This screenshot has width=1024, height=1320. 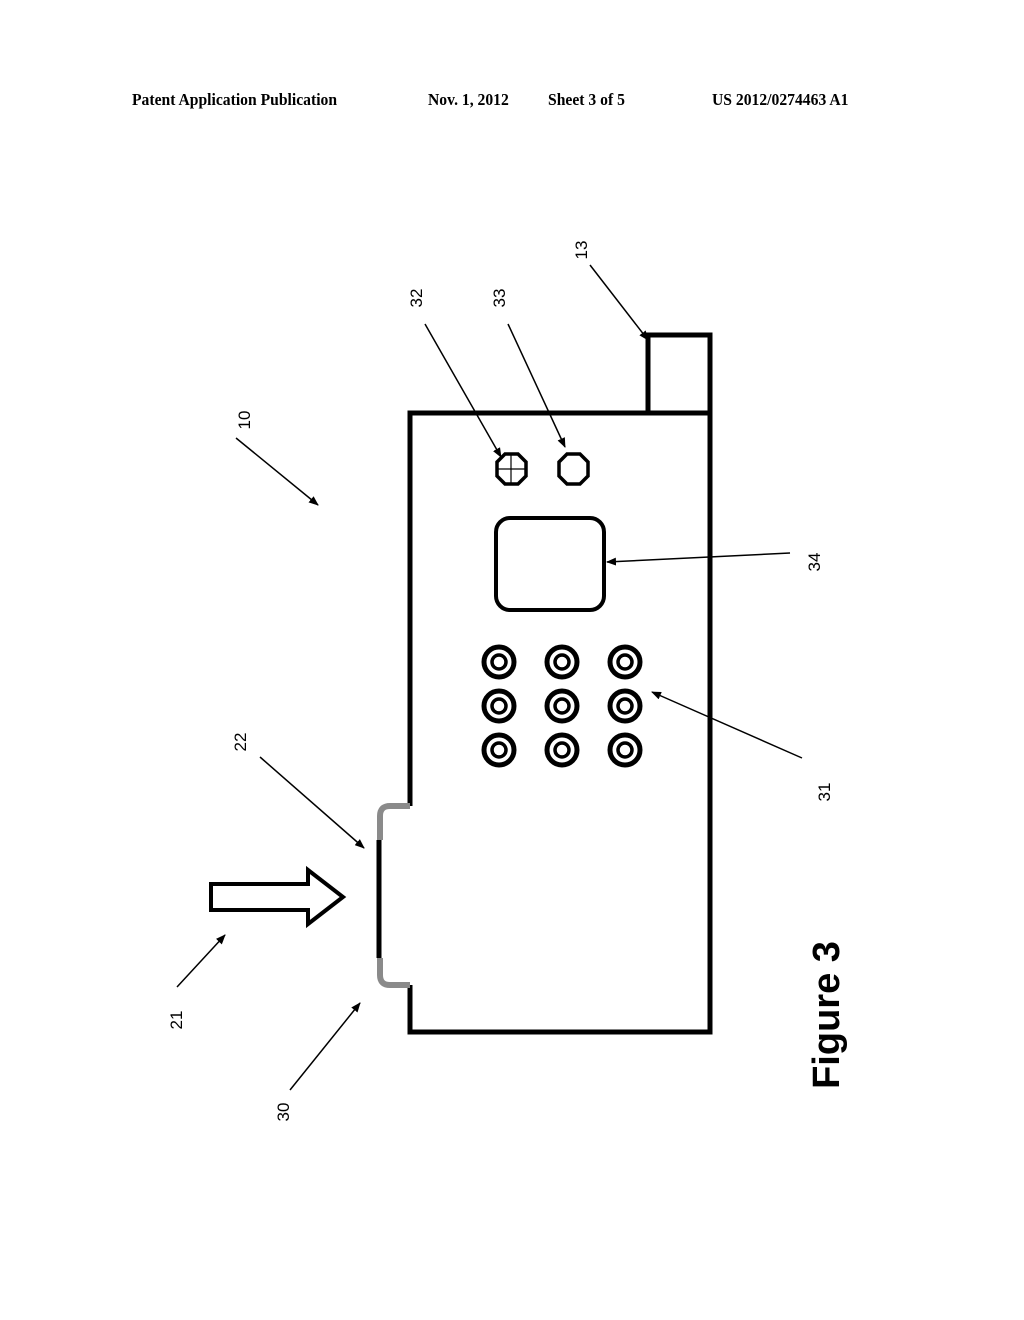 What do you see at coordinates (573, 469) in the screenshot?
I see `button-33-icon` at bounding box center [573, 469].